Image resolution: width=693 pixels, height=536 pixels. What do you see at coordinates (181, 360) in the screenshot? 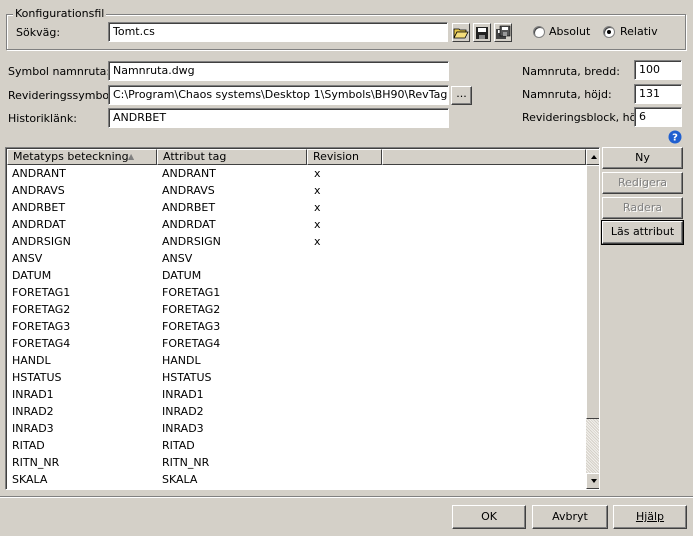
I see `cell-tag: HANDL` at bounding box center [181, 360].